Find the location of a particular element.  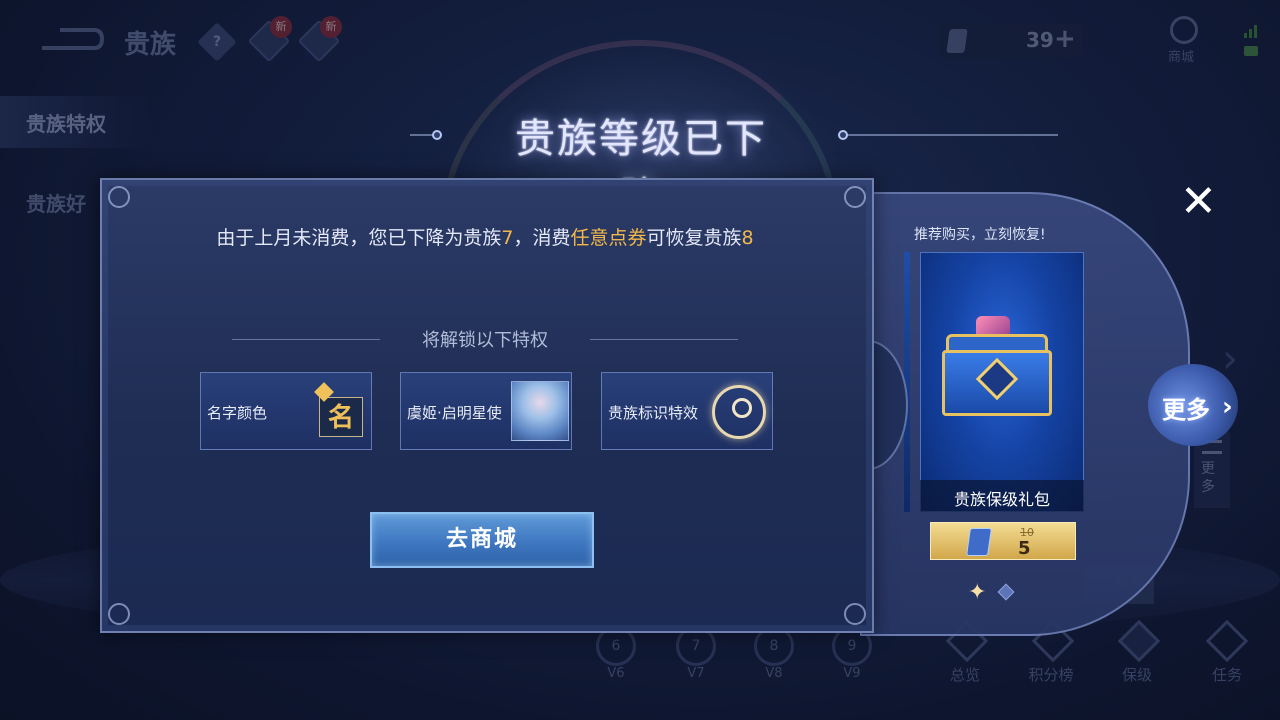

privilege-noble-badge: 贵族标识特效 is located at coordinates (687, 411).